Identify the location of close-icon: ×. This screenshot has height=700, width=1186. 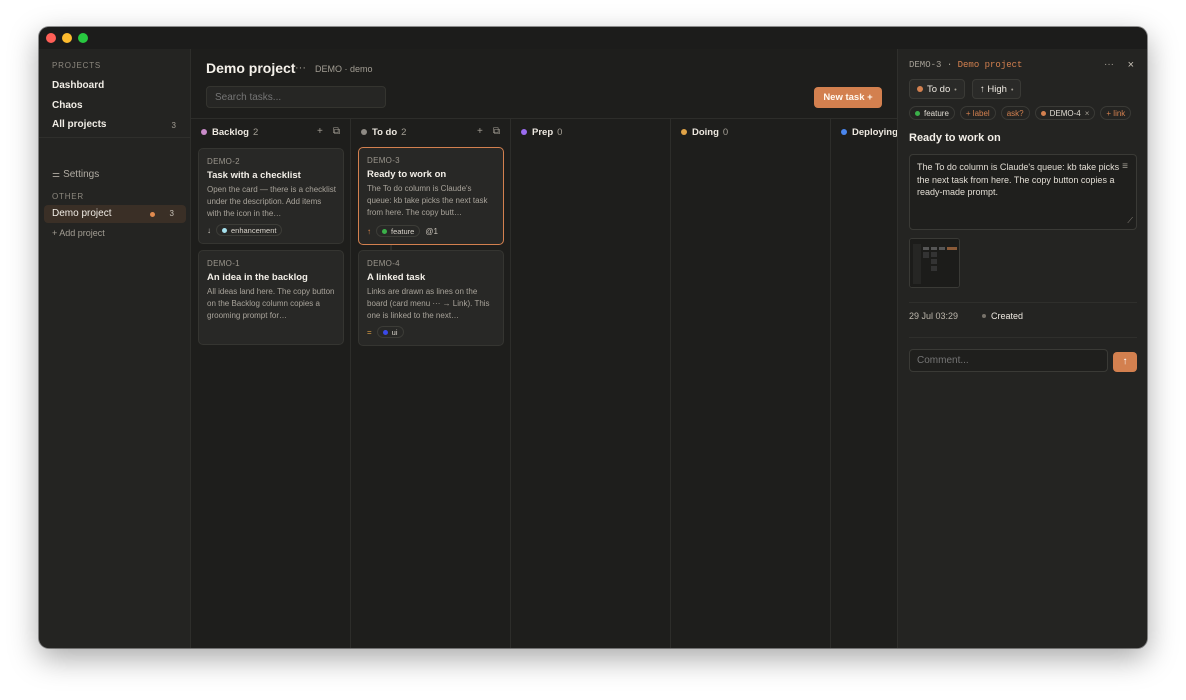
(1131, 65).